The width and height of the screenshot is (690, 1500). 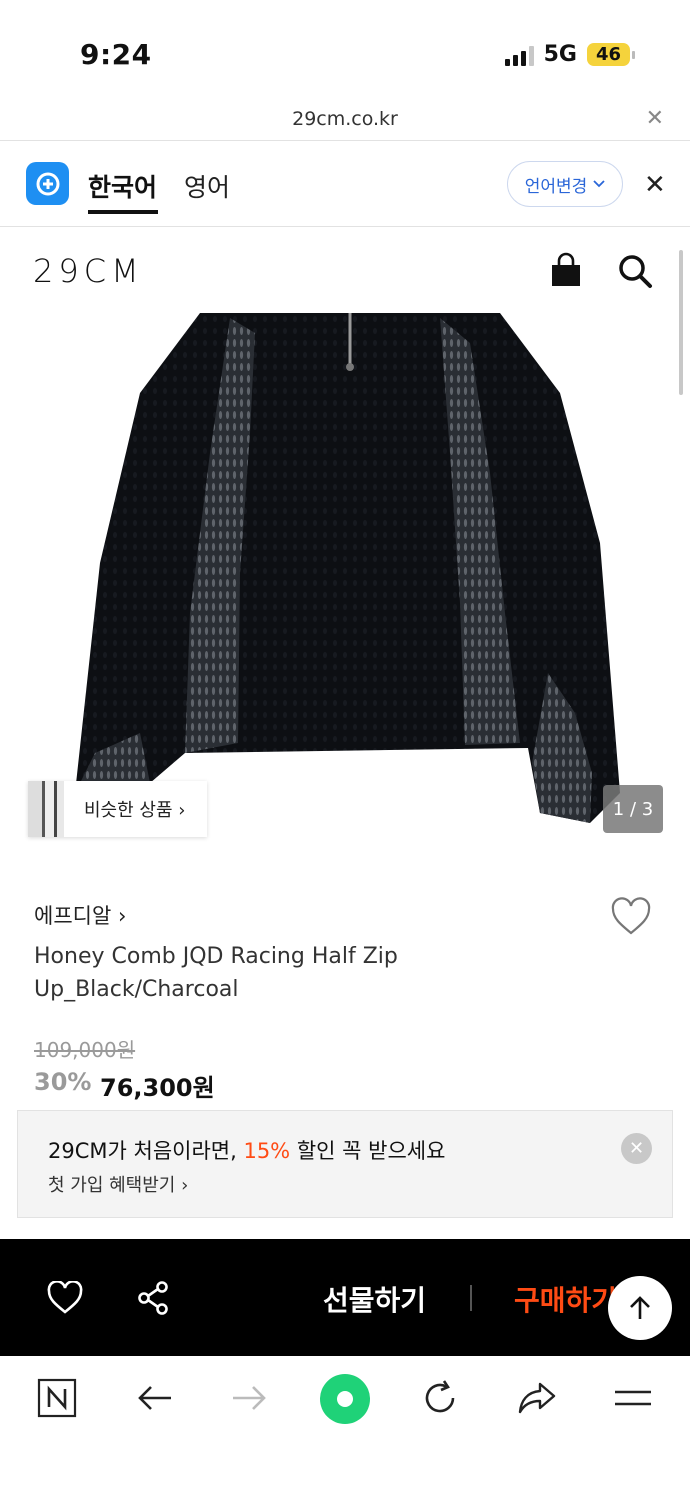 What do you see at coordinates (116, 54) in the screenshot?
I see `status-time: 9:24` at bounding box center [116, 54].